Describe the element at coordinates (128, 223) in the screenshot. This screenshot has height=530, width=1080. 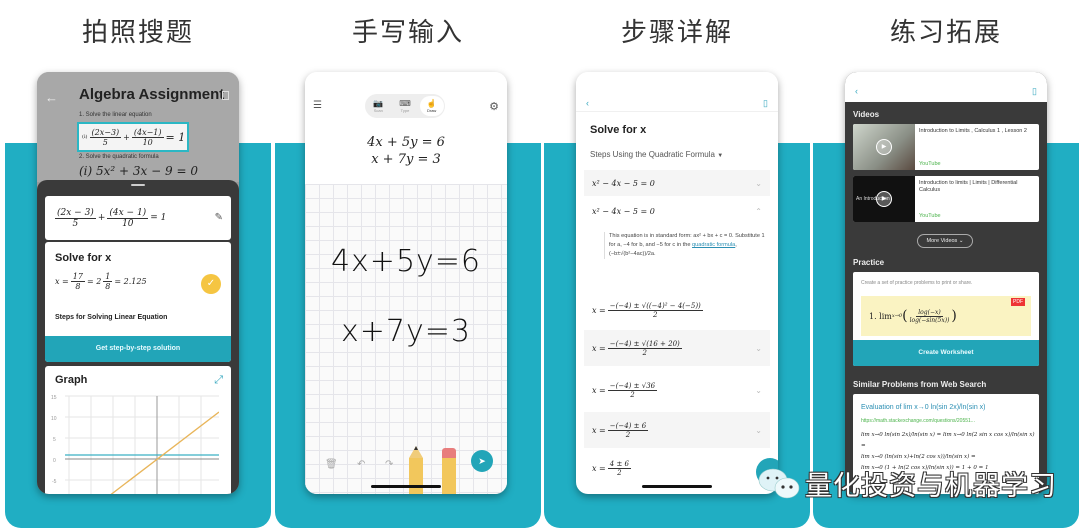
I see `denominator: 10` at that location.